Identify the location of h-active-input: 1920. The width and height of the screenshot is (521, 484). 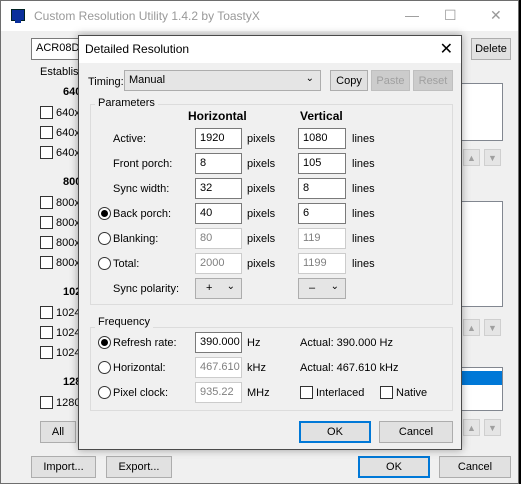
(218, 138).